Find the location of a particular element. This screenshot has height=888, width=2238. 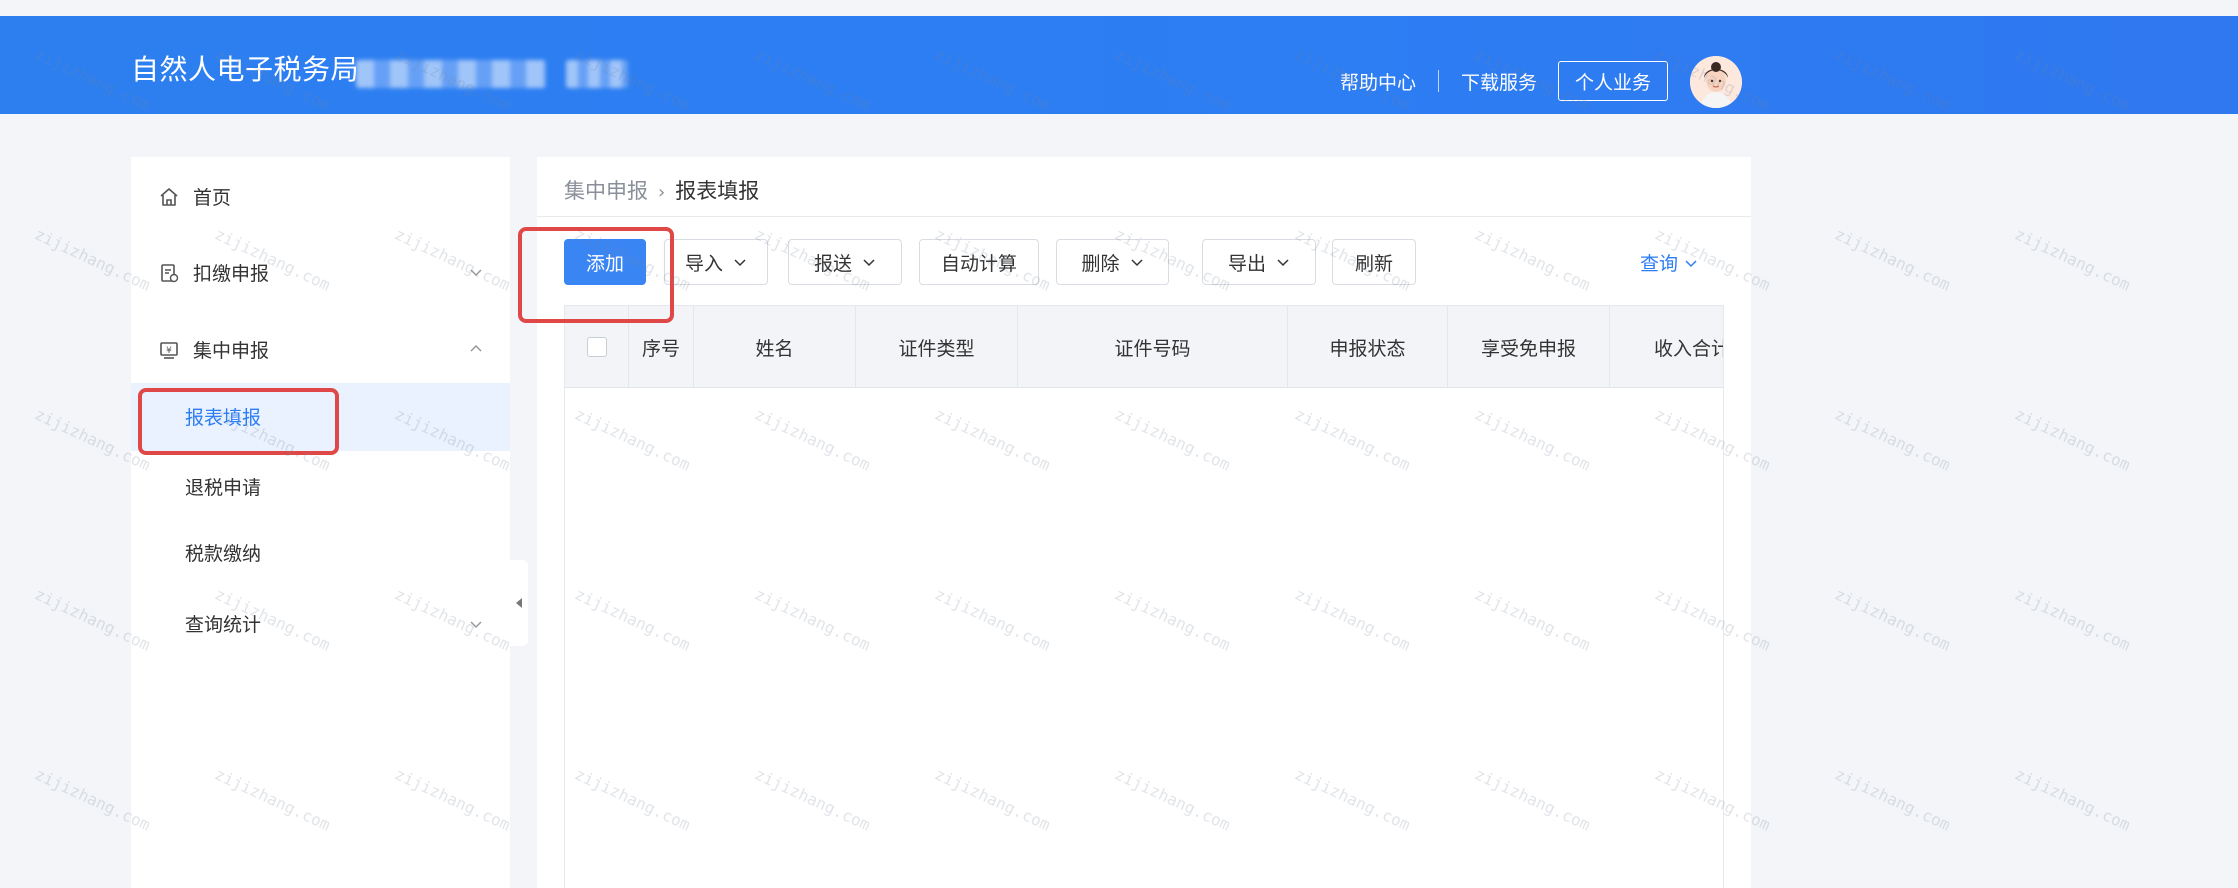

submit-button-label: 报送 is located at coordinates (832, 263).